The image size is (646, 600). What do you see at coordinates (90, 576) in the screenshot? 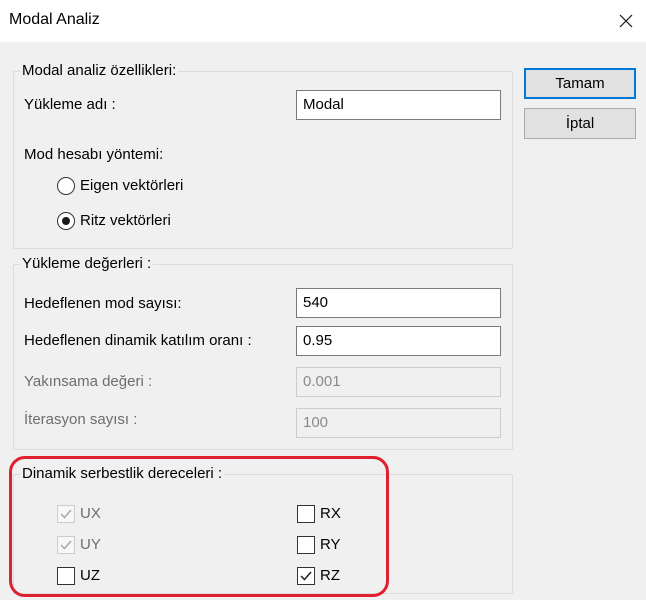
I see `uz-label: UZ` at bounding box center [90, 576].